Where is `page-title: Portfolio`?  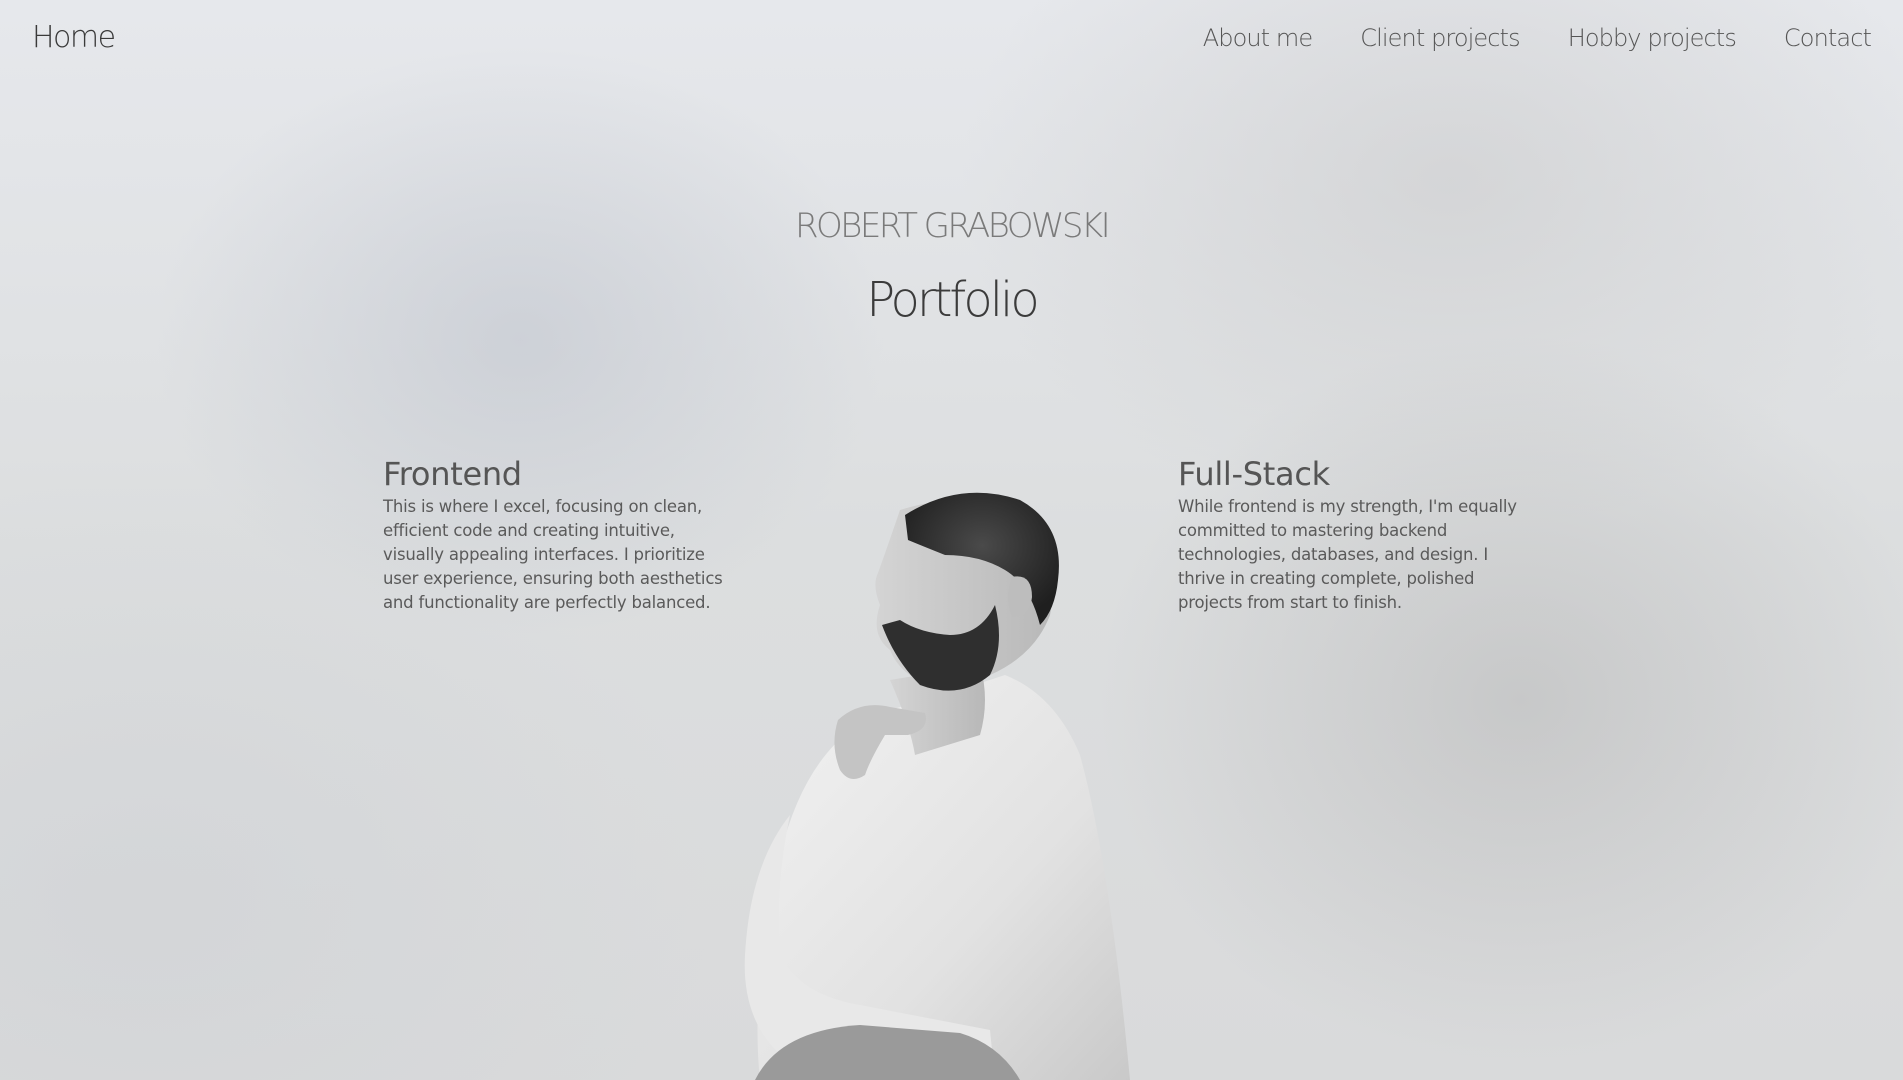 page-title: Portfolio is located at coordinates (952, 300).